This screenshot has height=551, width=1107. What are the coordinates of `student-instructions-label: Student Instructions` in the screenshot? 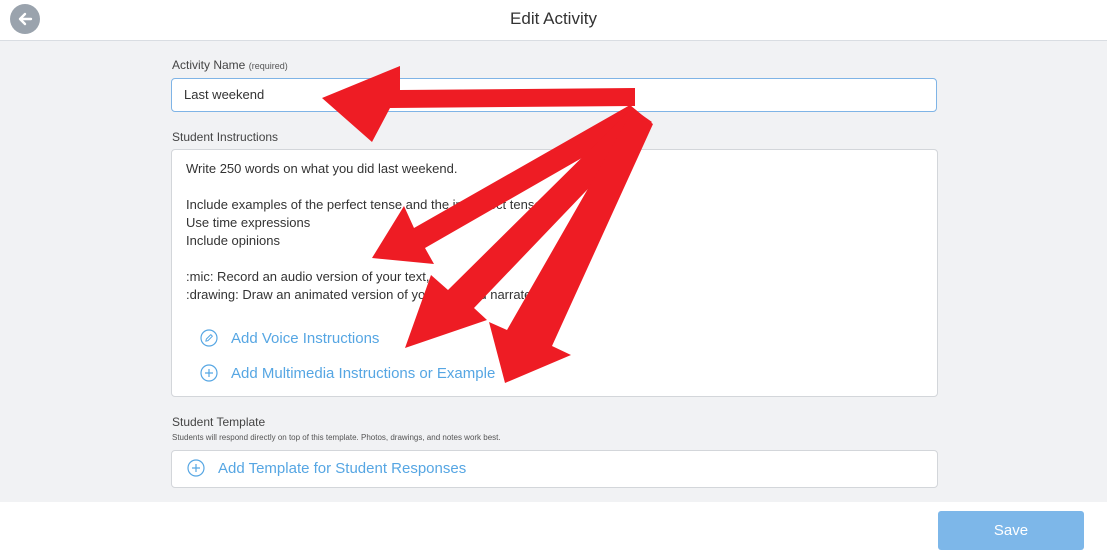 It's located at (225, 137).